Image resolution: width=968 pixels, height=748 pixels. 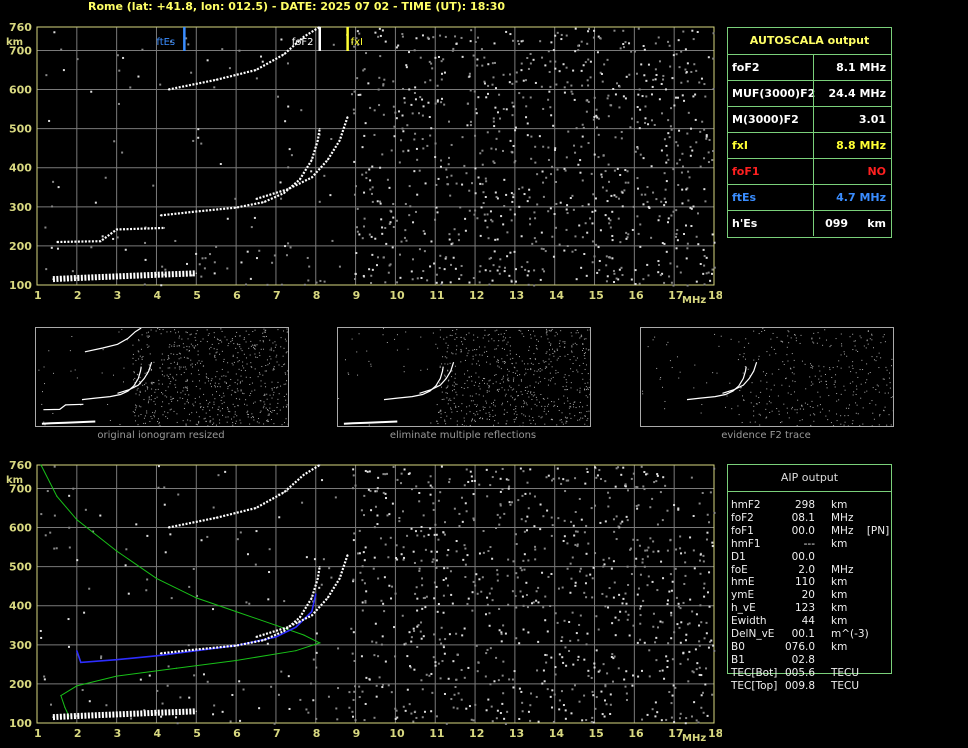 What do you see at coordinates (839, 595) in the screenshot?
I see `aip-param-unit: km` at bounding box center [839, 595].